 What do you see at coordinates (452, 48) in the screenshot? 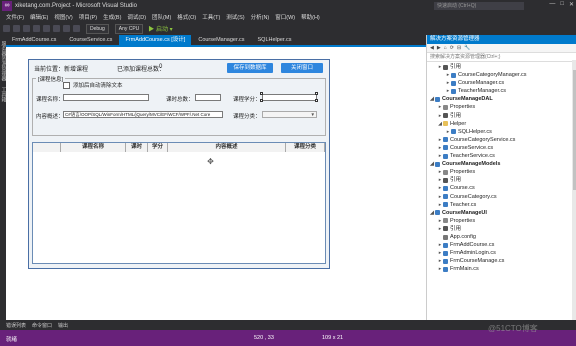
I see `refresh-icon: ⟳` at bounding box center [452, 48].